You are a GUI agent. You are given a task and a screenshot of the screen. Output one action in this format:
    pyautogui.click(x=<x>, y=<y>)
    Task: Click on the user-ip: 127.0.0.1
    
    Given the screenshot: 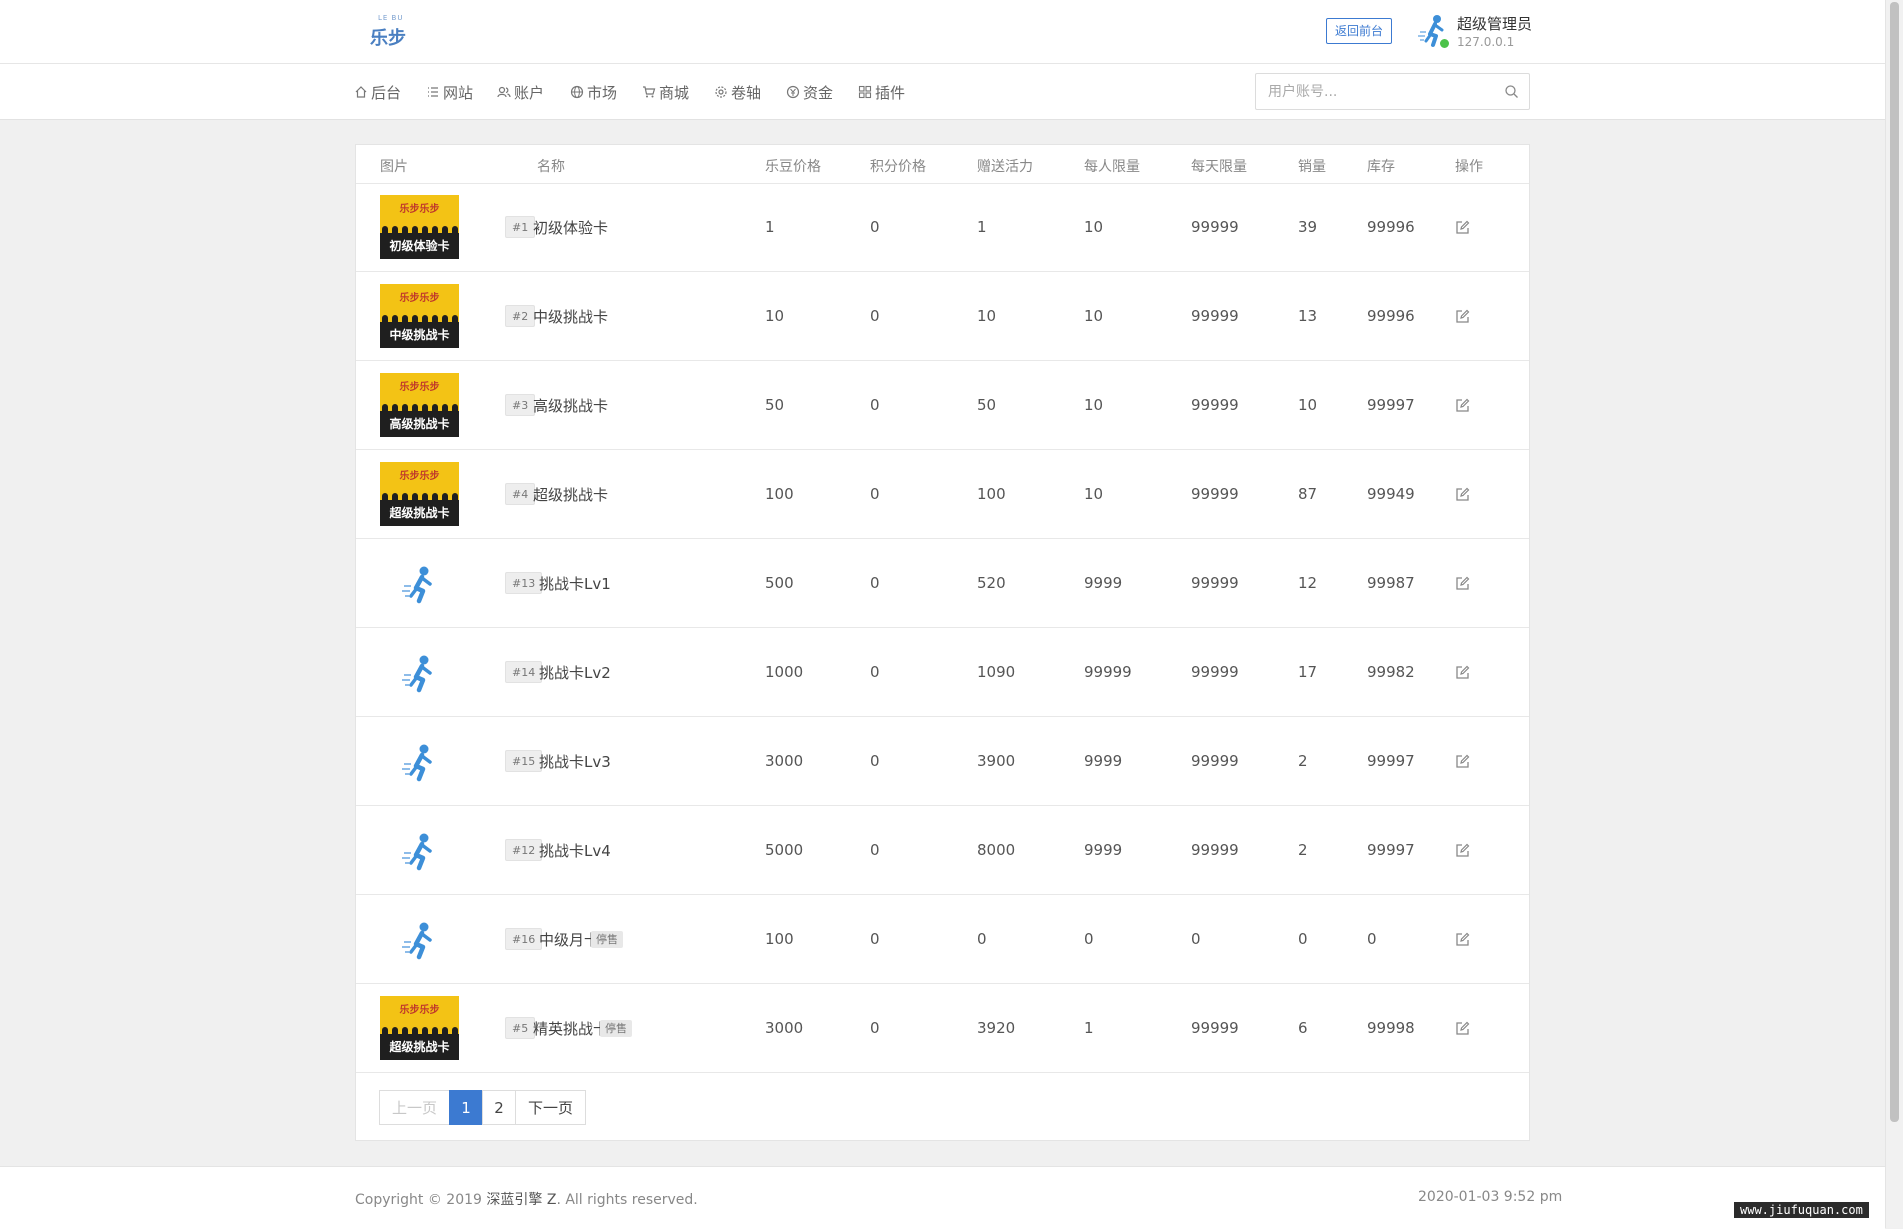 What is the action you would take?
    pyautogui.click(x=1486, y=42)
    